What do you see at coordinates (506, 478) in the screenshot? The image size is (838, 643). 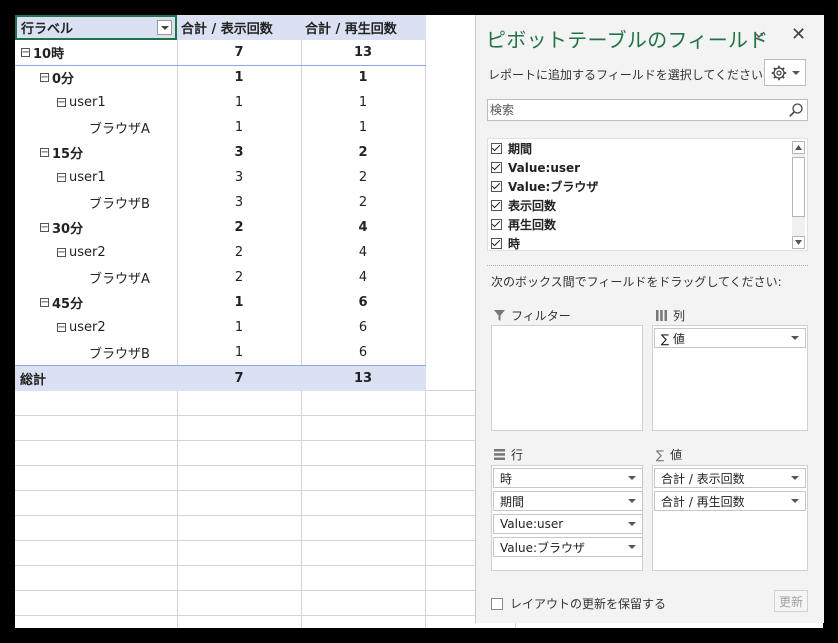 I see `chip-label: 時` at bounding box center [506, 478].